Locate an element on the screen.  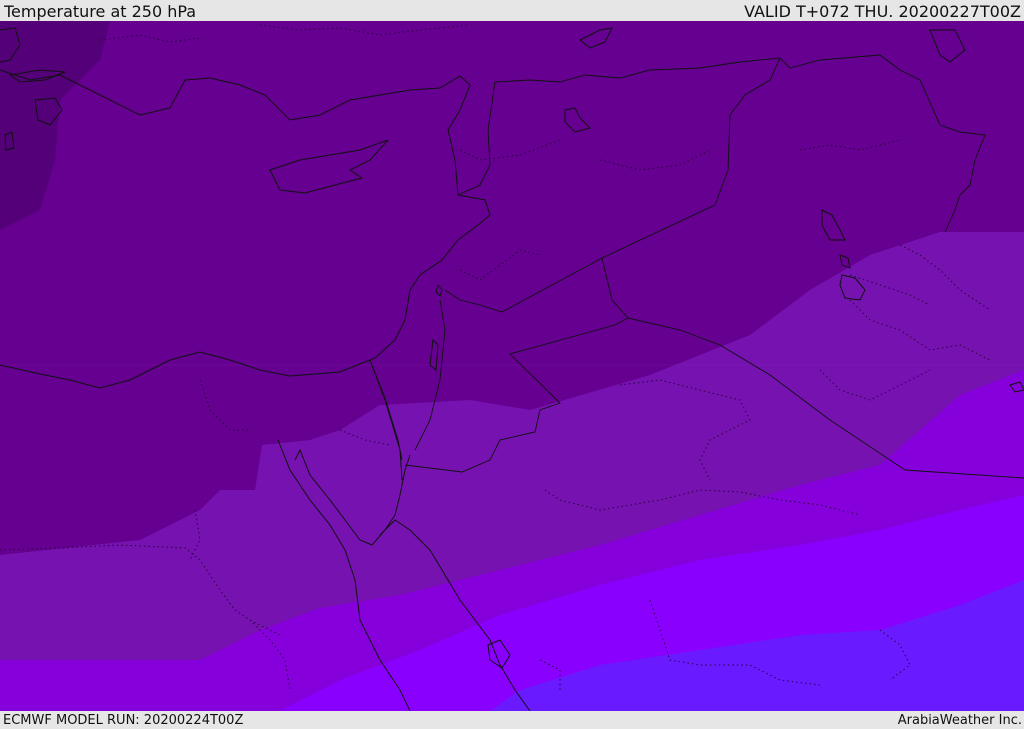
model-run: ECMWF MODEL RUN: 20200224T00Z is located at coordinates (123, 720).